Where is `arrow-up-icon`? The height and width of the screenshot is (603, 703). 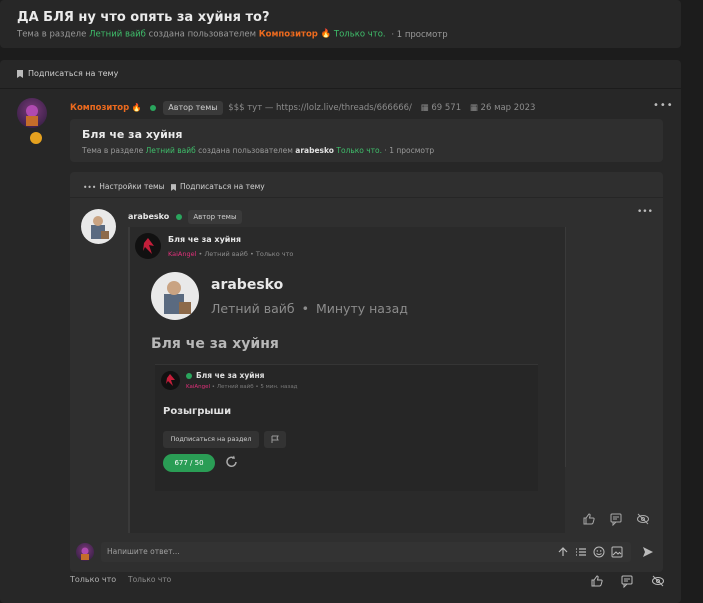 arrow-up-icon is located at coordinates (563, 552).